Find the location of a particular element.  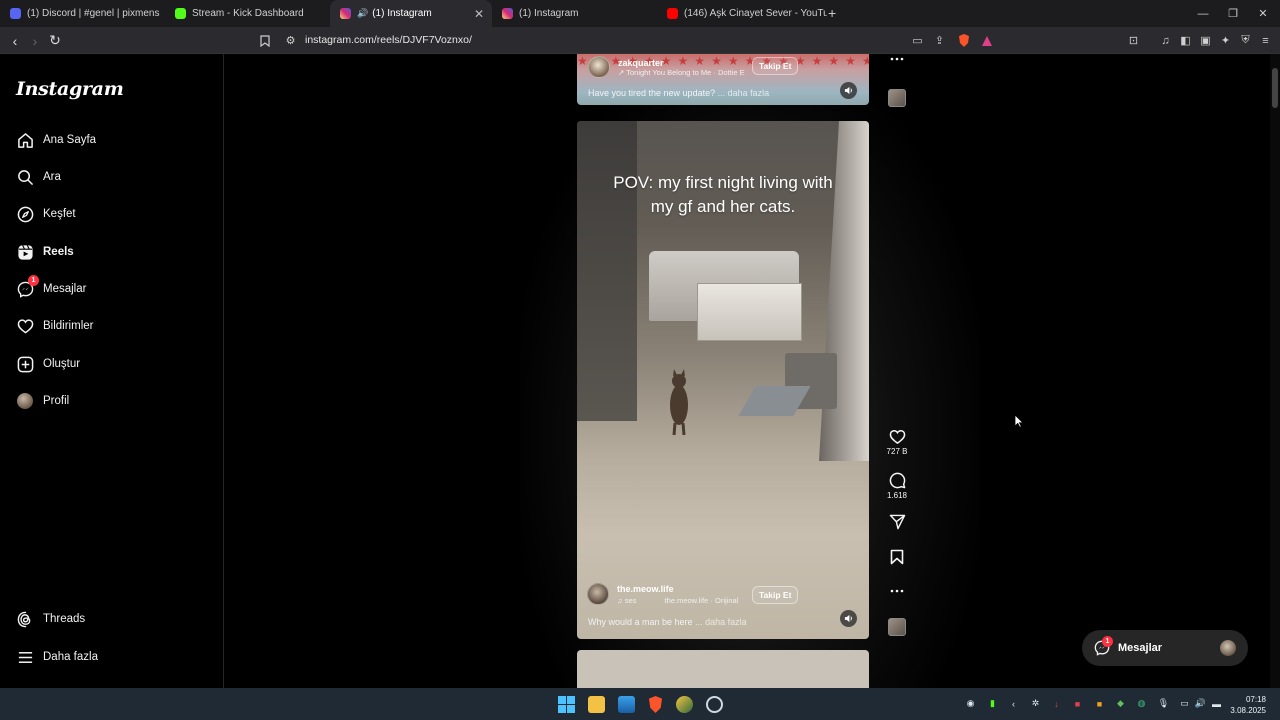

more-horizontal-icon is located at coordinates (897, 591).